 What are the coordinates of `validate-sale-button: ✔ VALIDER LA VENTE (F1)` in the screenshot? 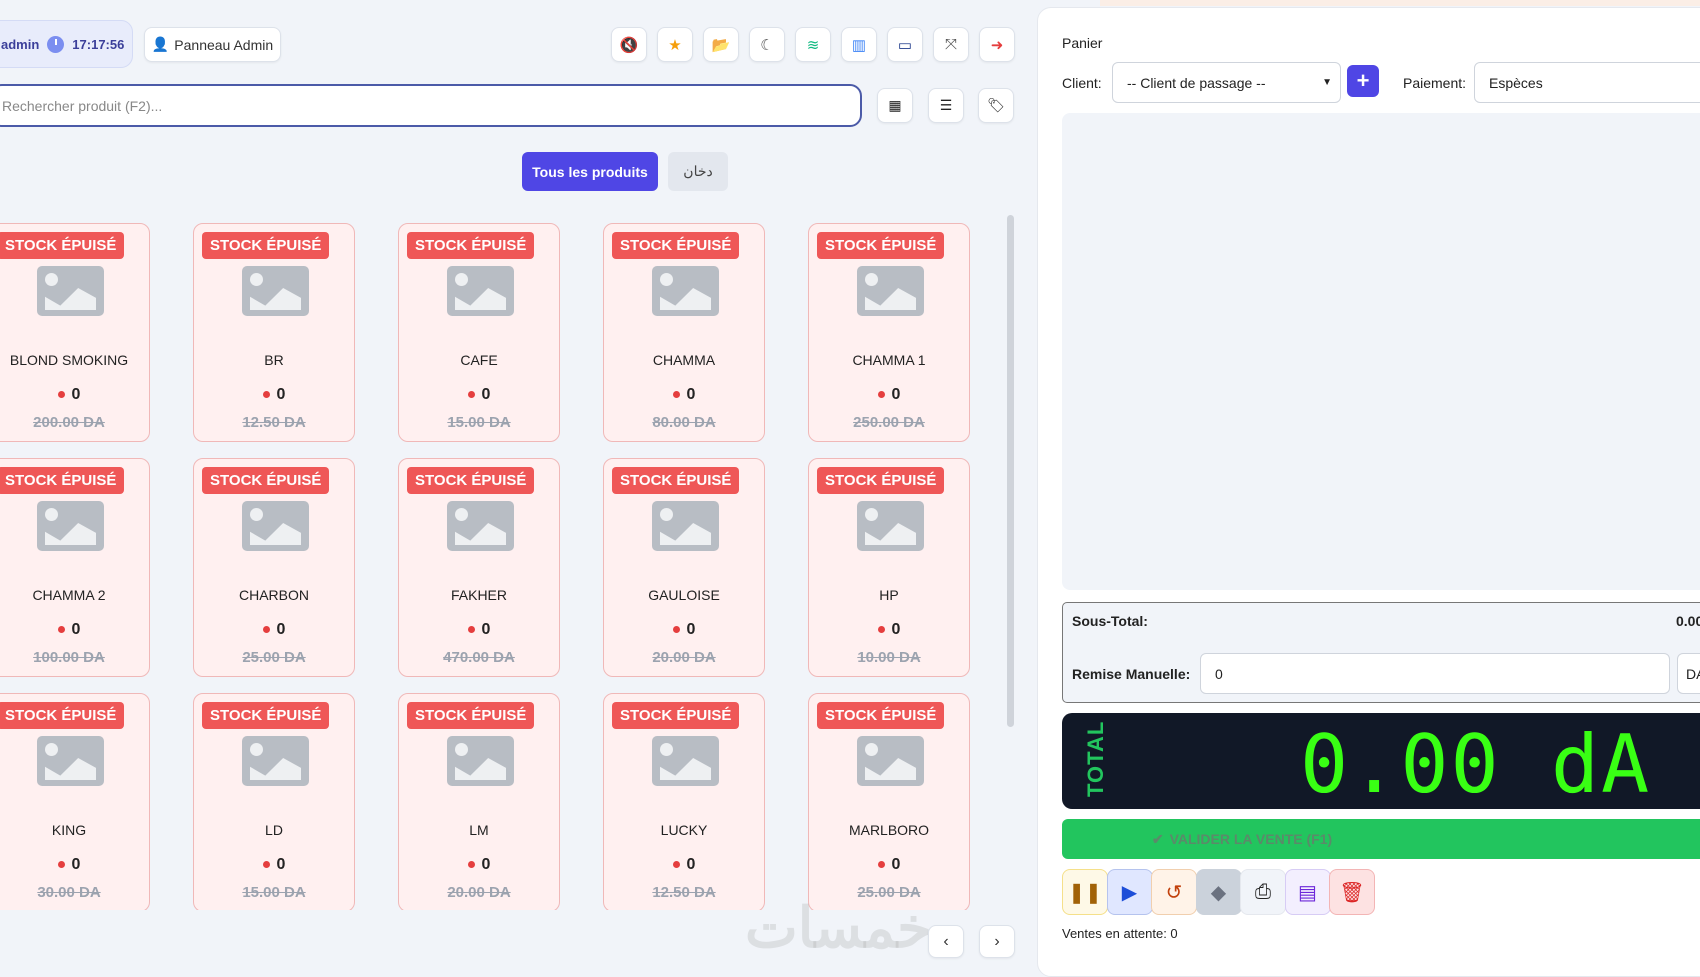 It's located at (1381, 839).